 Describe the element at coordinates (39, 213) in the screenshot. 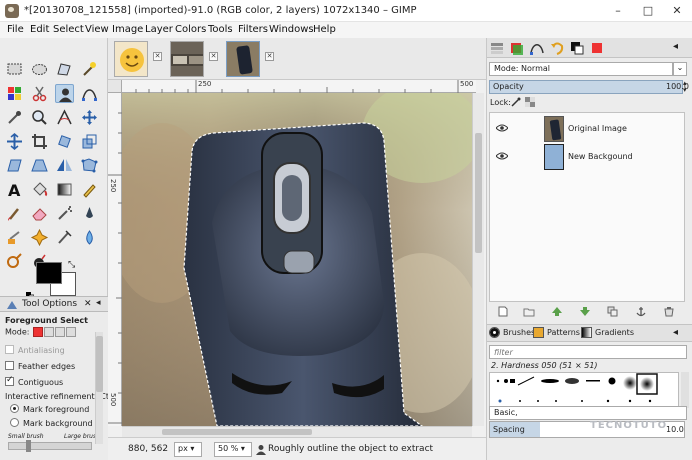

I see `eraser-icon` at that location.